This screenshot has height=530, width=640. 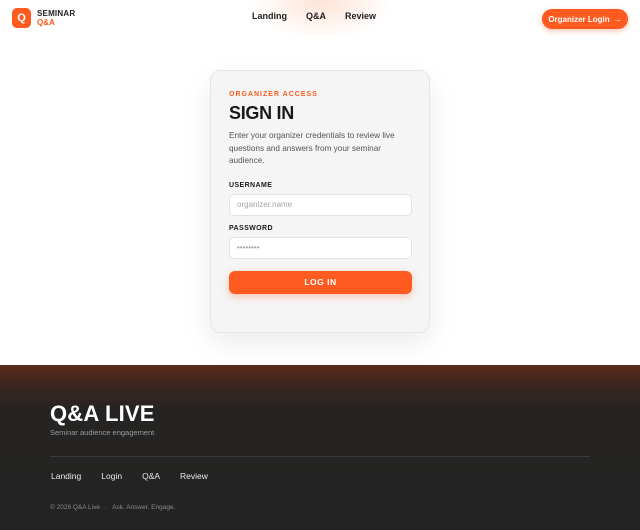 What do you see at coordinates (102, 413) in the screenshot?
I see `footer-title: Q&A LIVE` at bounding box center [102, 413].